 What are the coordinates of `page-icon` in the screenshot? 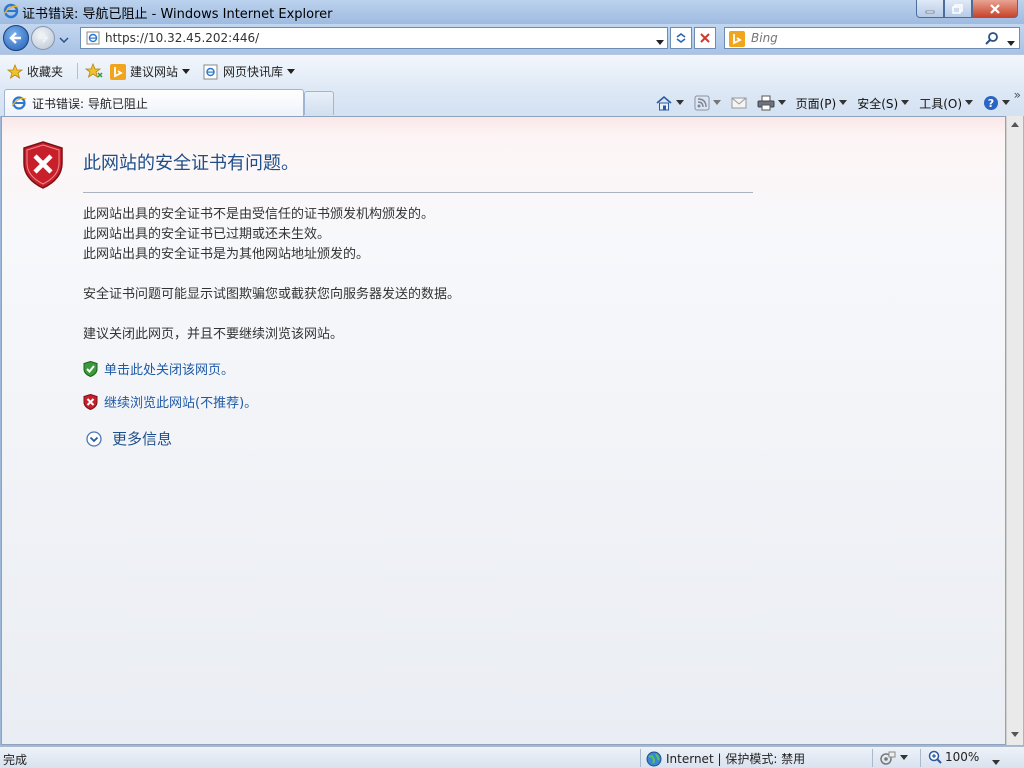 It's located at (93, 39).